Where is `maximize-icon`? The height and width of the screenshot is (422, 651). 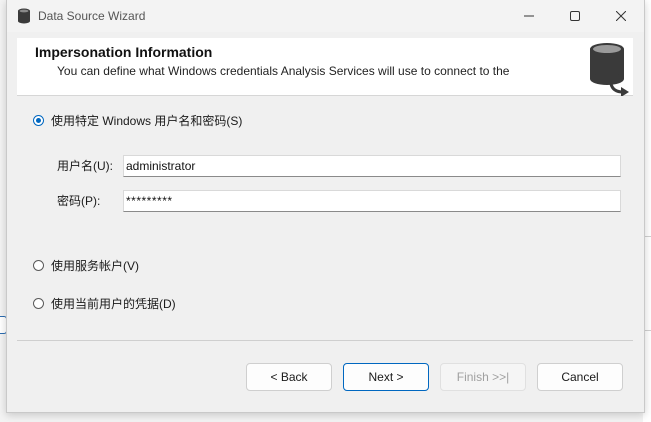
maximize-icon is located at coordinates (575, 16).